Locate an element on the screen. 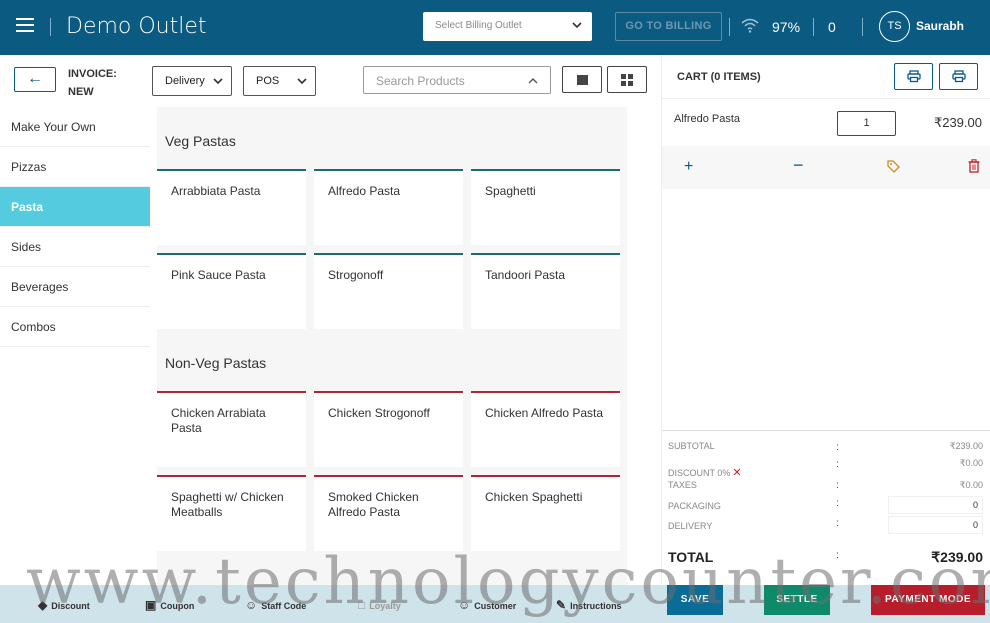 This screenshot has width=990, height=623. category-item: Make Your Own is located at coordinates (75, 127).